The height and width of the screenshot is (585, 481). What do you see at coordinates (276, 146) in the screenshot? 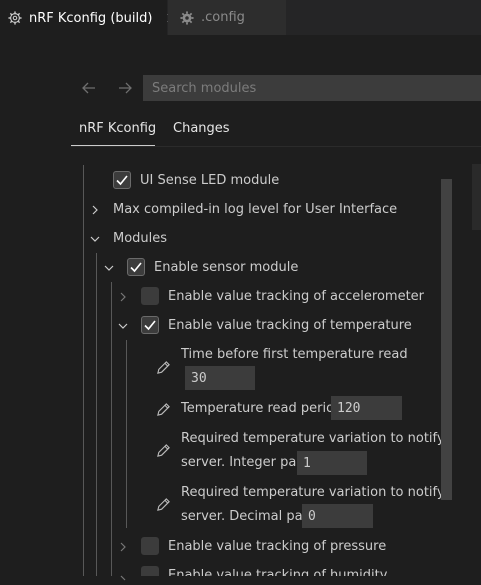
I see `panel-divider` at bounding box center [276, 146].